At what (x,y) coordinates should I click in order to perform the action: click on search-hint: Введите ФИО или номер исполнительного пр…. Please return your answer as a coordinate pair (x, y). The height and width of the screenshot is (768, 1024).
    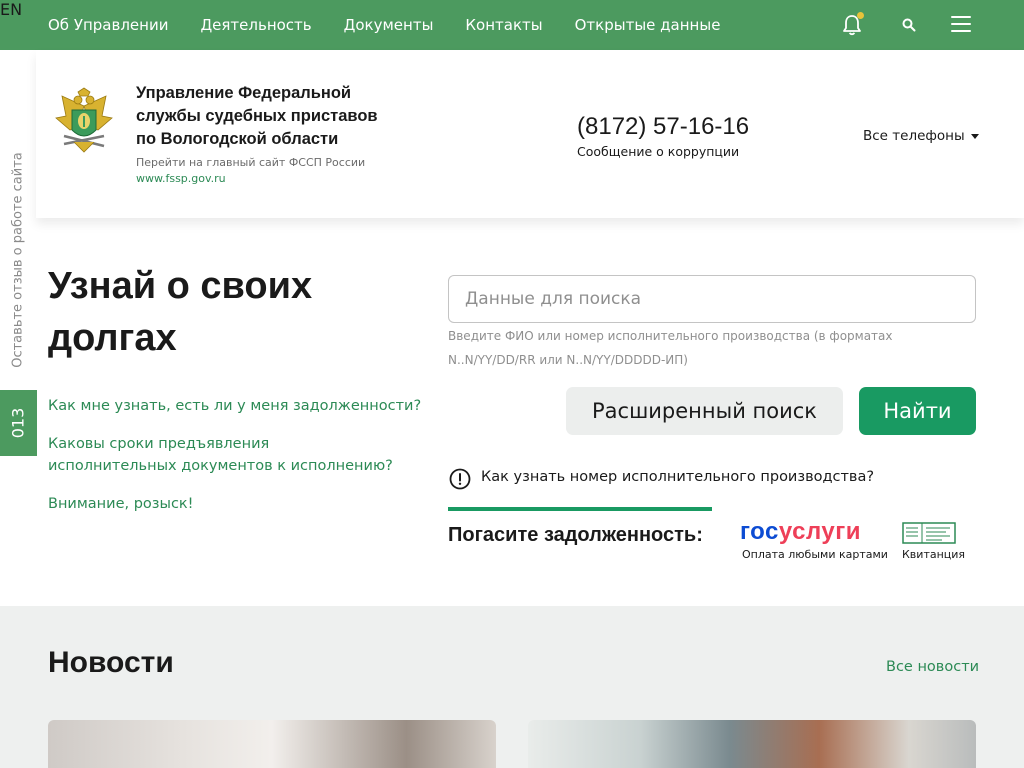
    Looking at the image, I should click on (670, 348).